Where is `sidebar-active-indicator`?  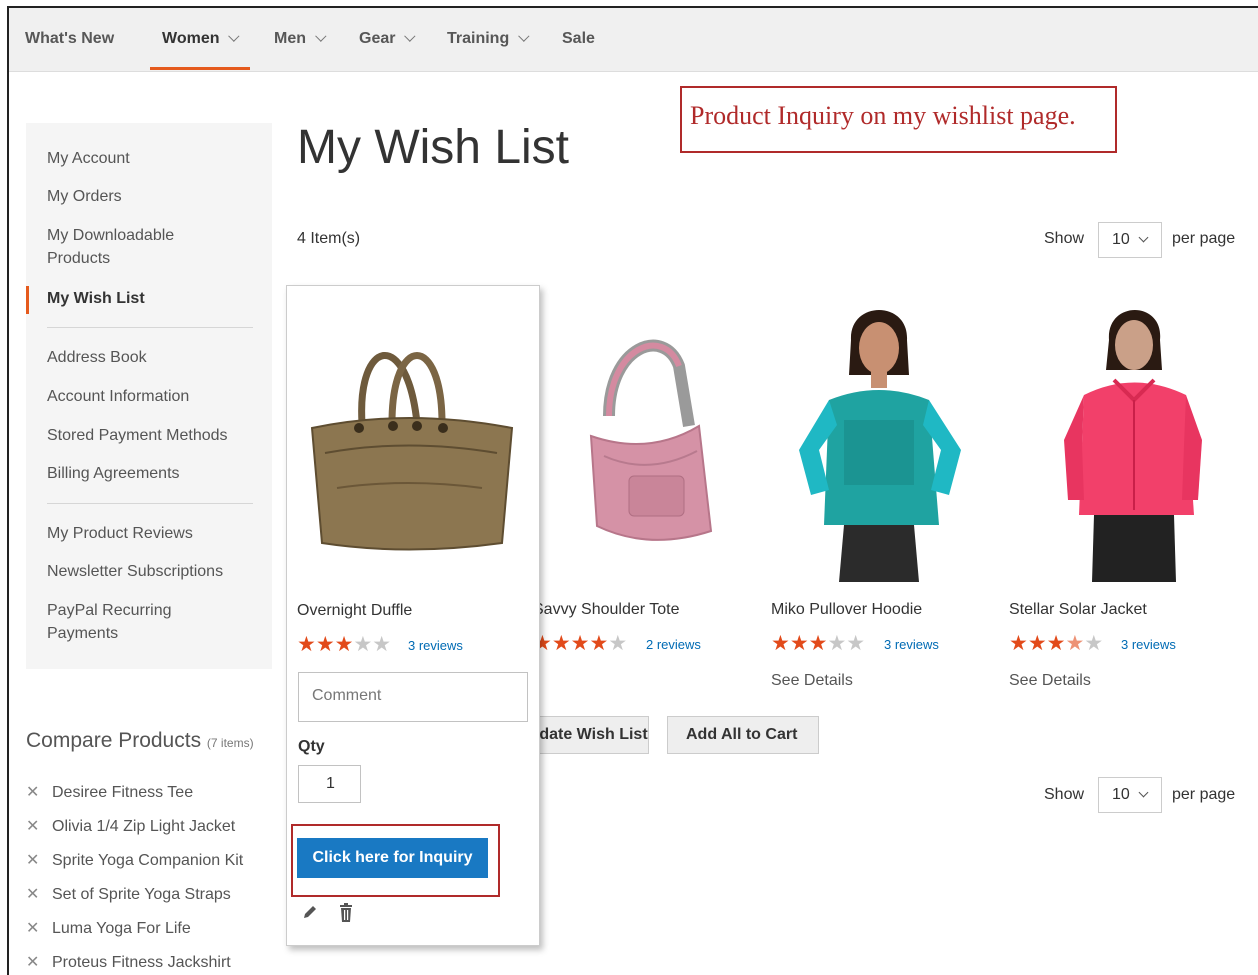
sidebar-active-indicator is located at coordinates (27, 300).